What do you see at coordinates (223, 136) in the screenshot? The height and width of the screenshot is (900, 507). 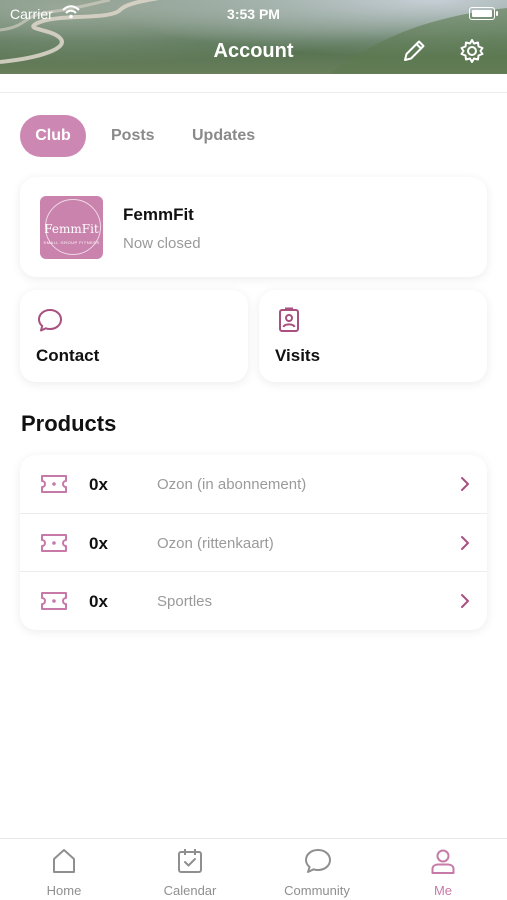 I see `tab-updates: Updates` at bounding box center [223, 136].